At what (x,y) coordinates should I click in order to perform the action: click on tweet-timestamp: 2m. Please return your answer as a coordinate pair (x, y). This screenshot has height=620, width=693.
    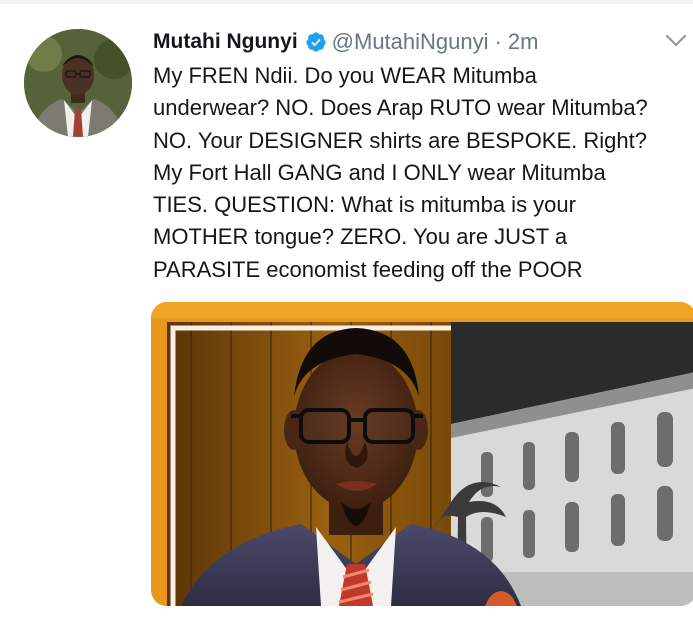
    Looking at the image, I should click on (523, 42).